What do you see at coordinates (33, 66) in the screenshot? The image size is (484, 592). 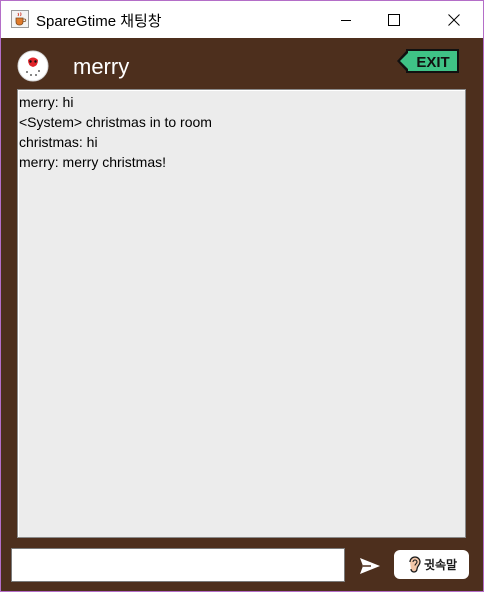 I see `snowman-avatar-icon` at bounding box center [33, 66].